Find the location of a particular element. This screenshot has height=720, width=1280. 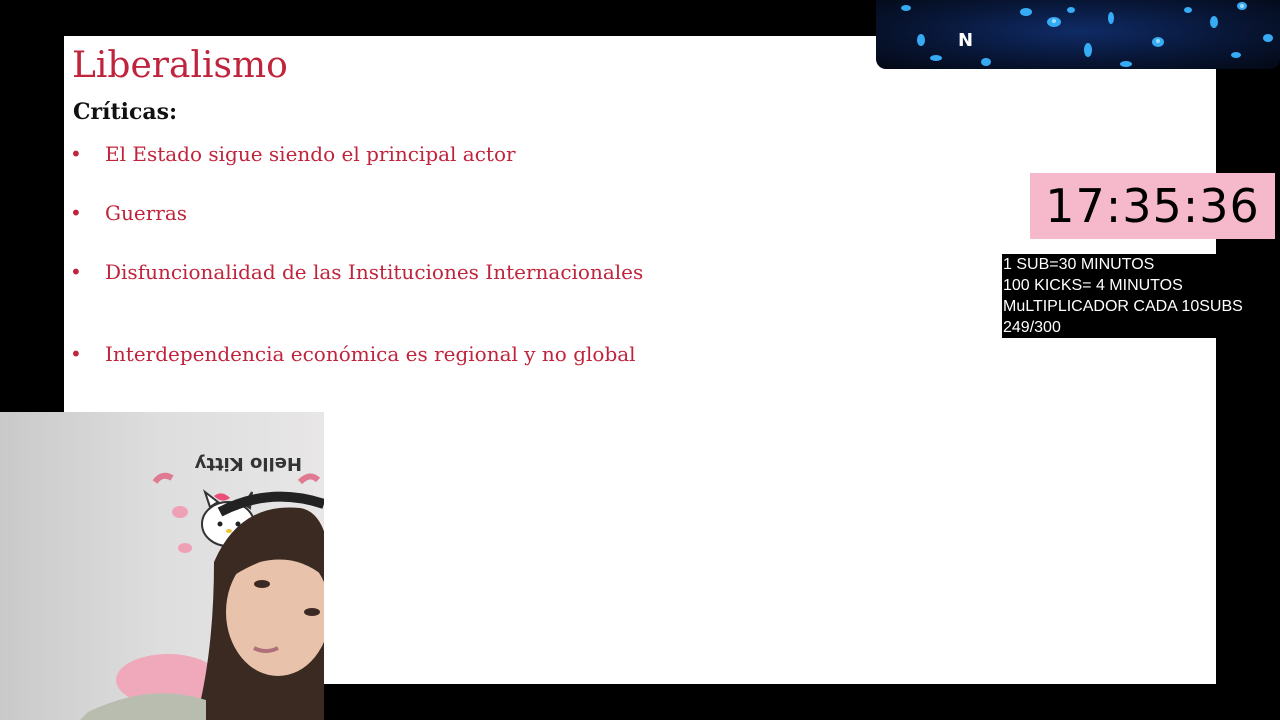

wall-text: Hello Kitty is located at coordinates (248, 463).